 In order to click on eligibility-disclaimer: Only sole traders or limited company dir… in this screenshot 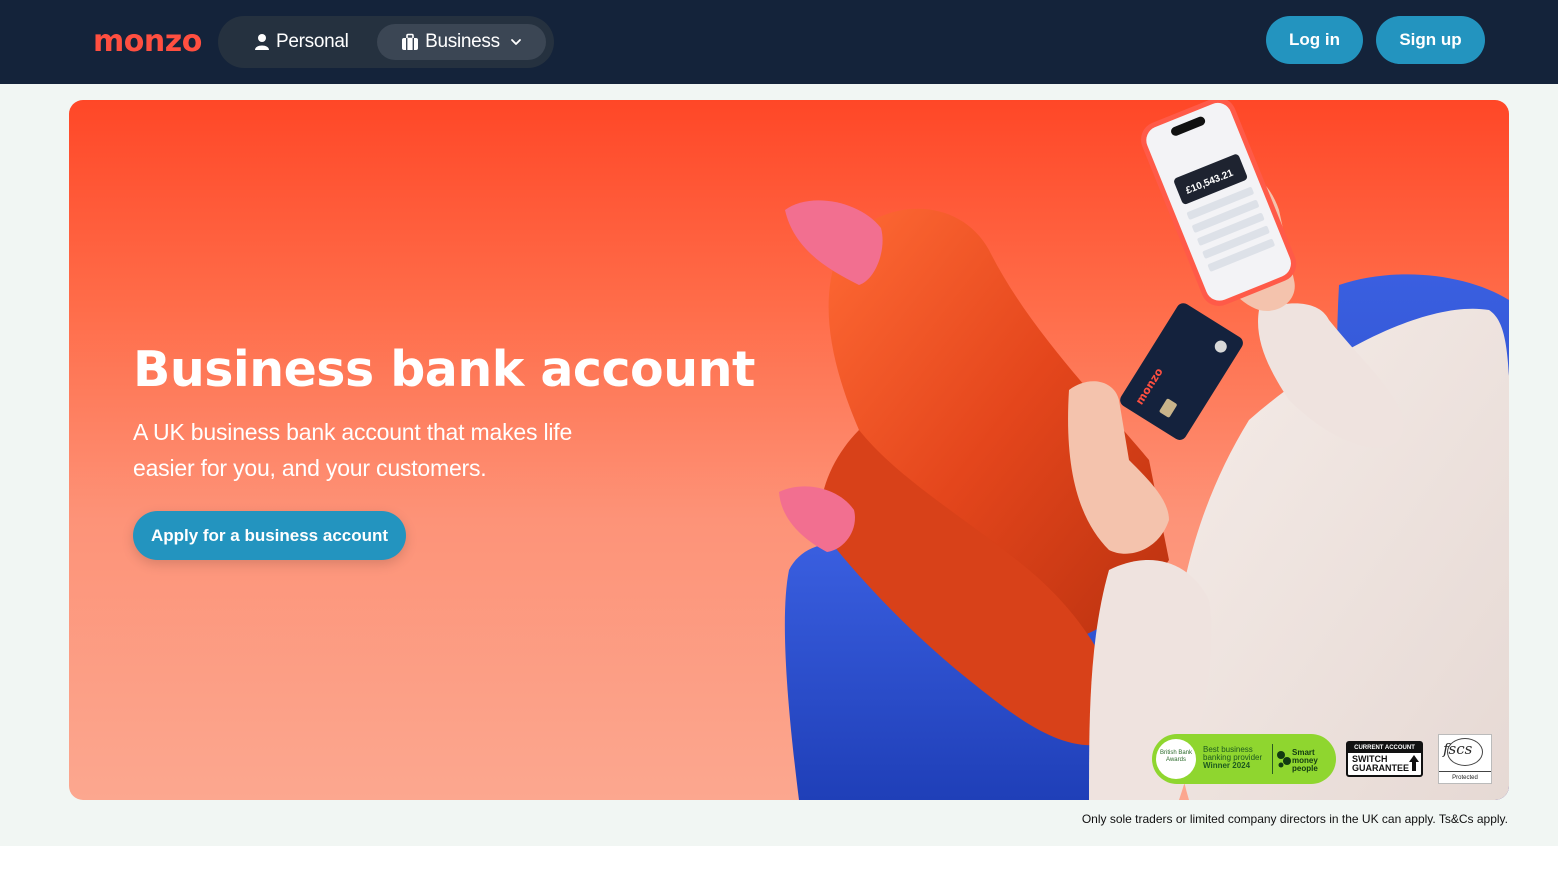, I will do `click(1294, 819)`.